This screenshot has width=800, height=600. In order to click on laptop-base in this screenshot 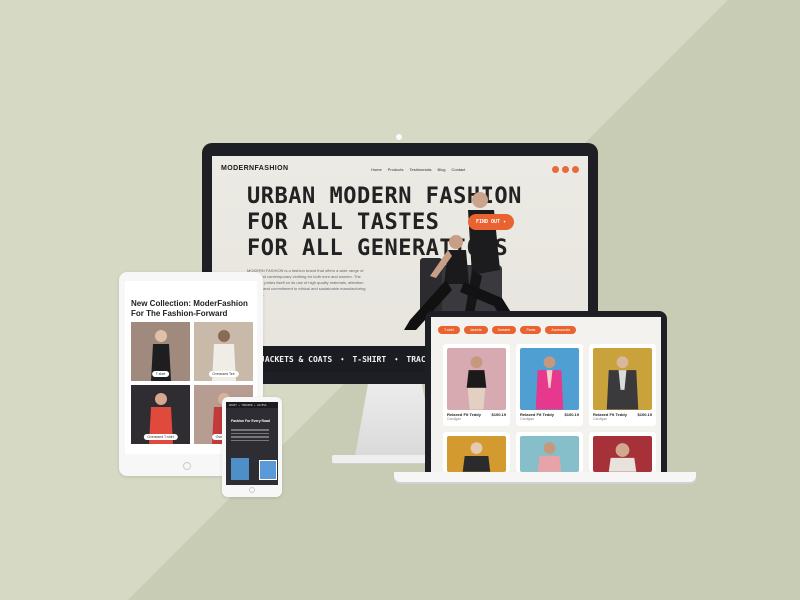, I will do `click(545, 477)`.